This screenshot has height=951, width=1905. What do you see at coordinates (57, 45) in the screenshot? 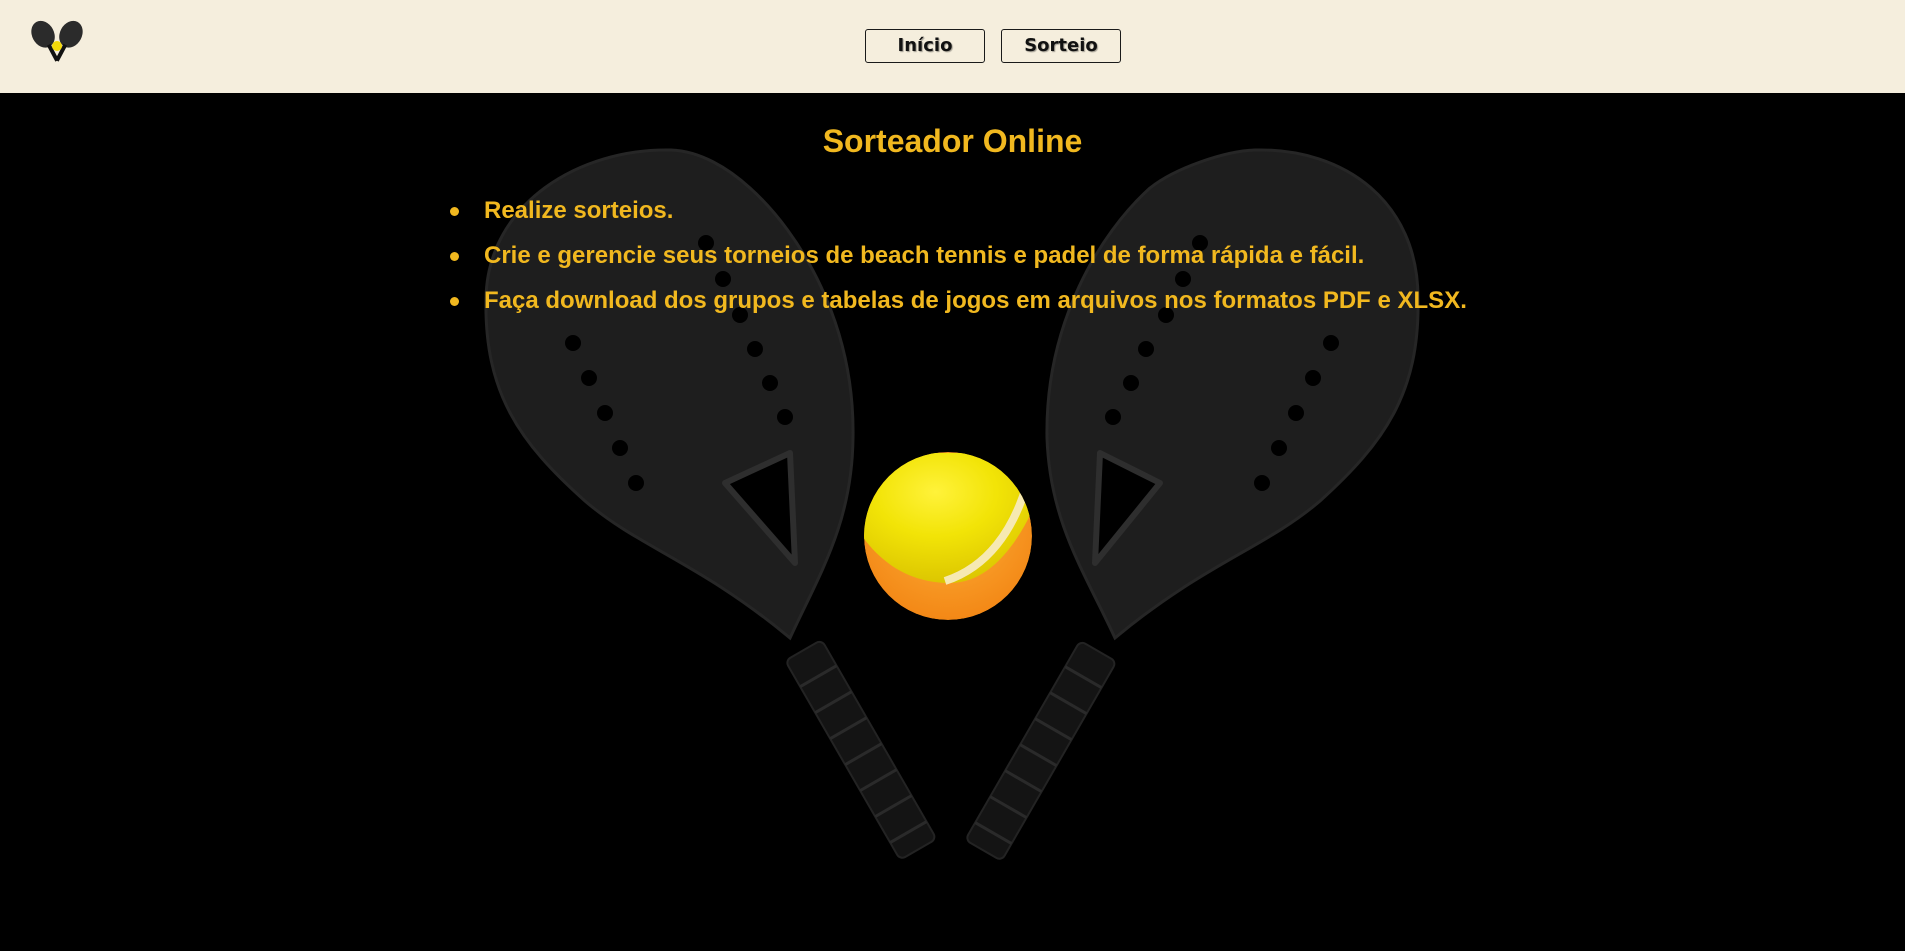
I see `crossed-rackets-logo-icon` at bounding box center [57, 45].